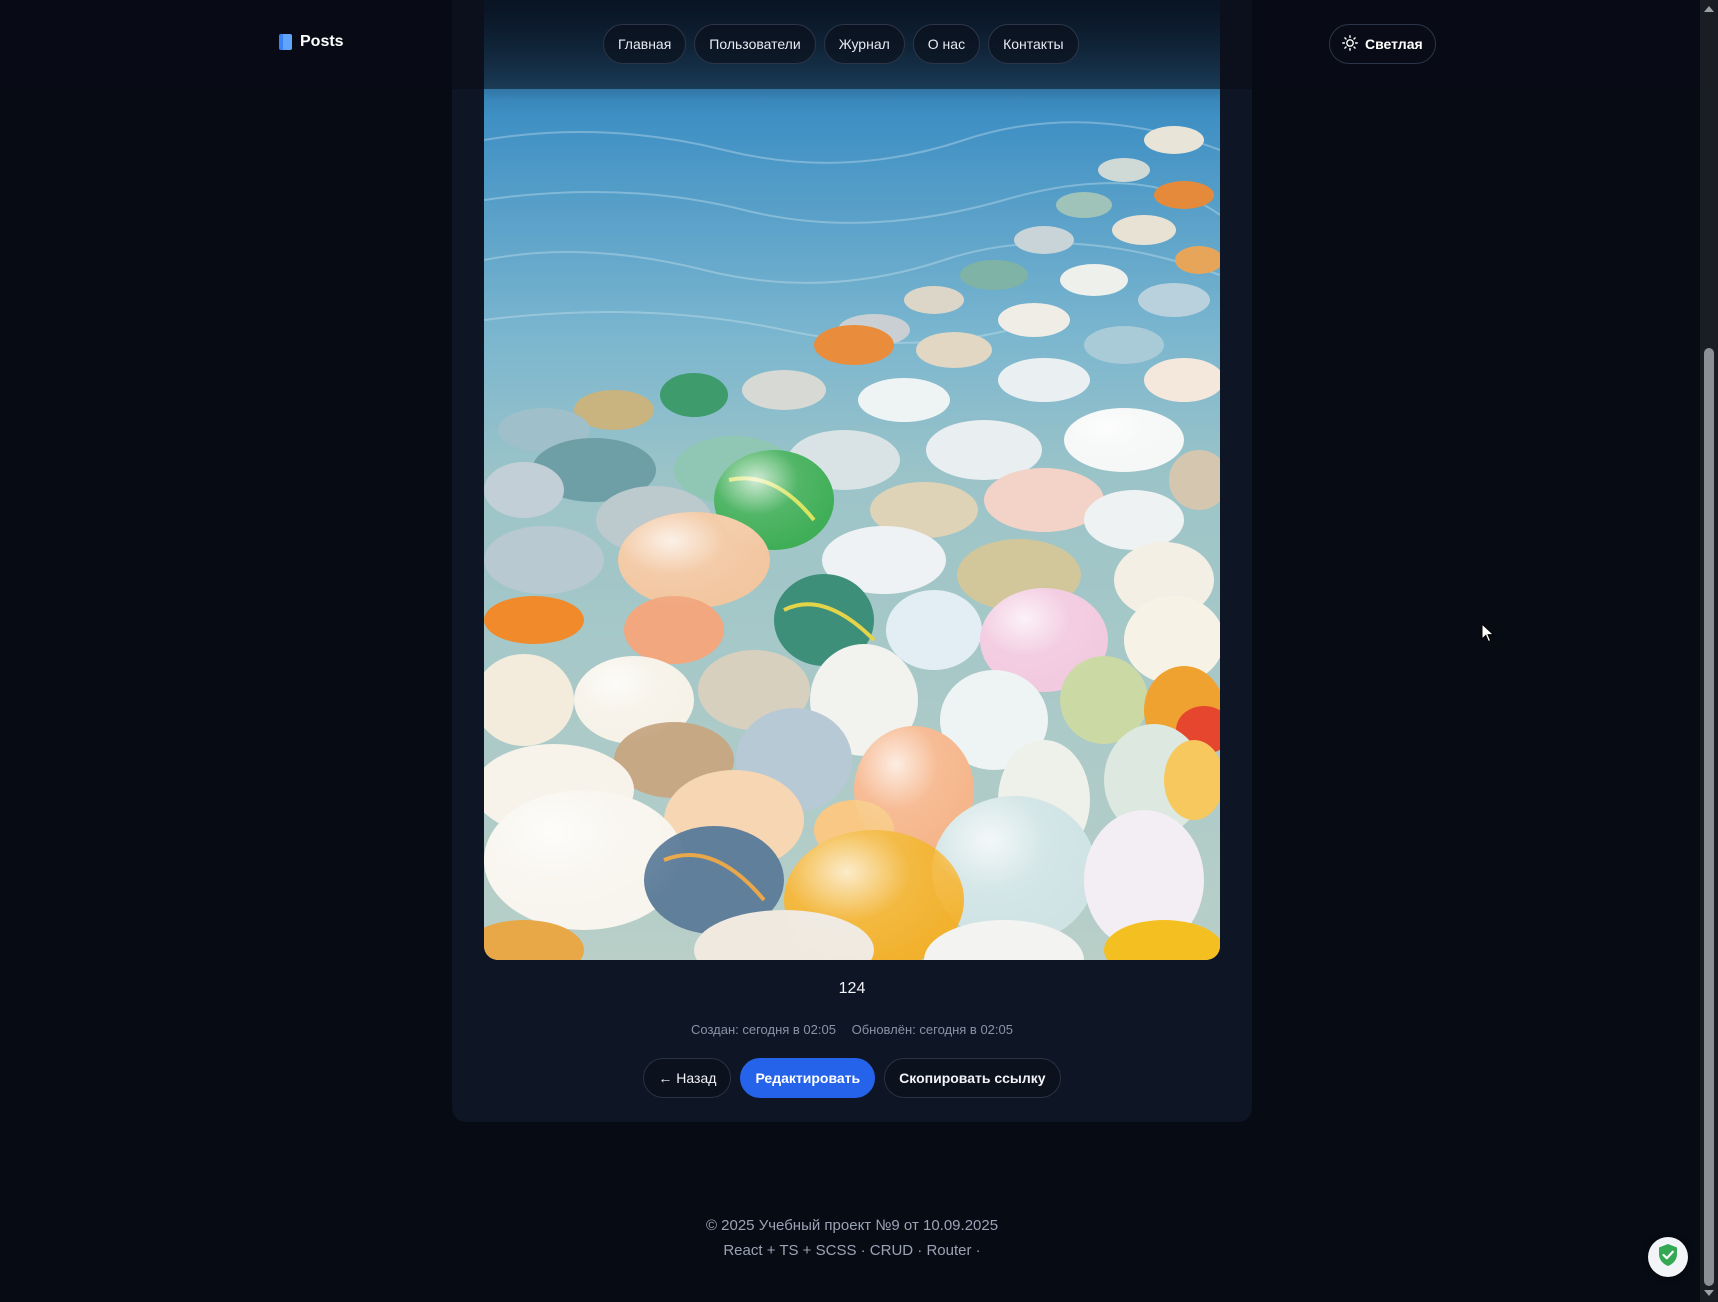 The width and height of the screenshot is (1718, 1302). What do you see at coordinates (1033, 44) in the screenshot?
I see `nav-item-contacts: Контакты` at bounding box center [1033, 44].